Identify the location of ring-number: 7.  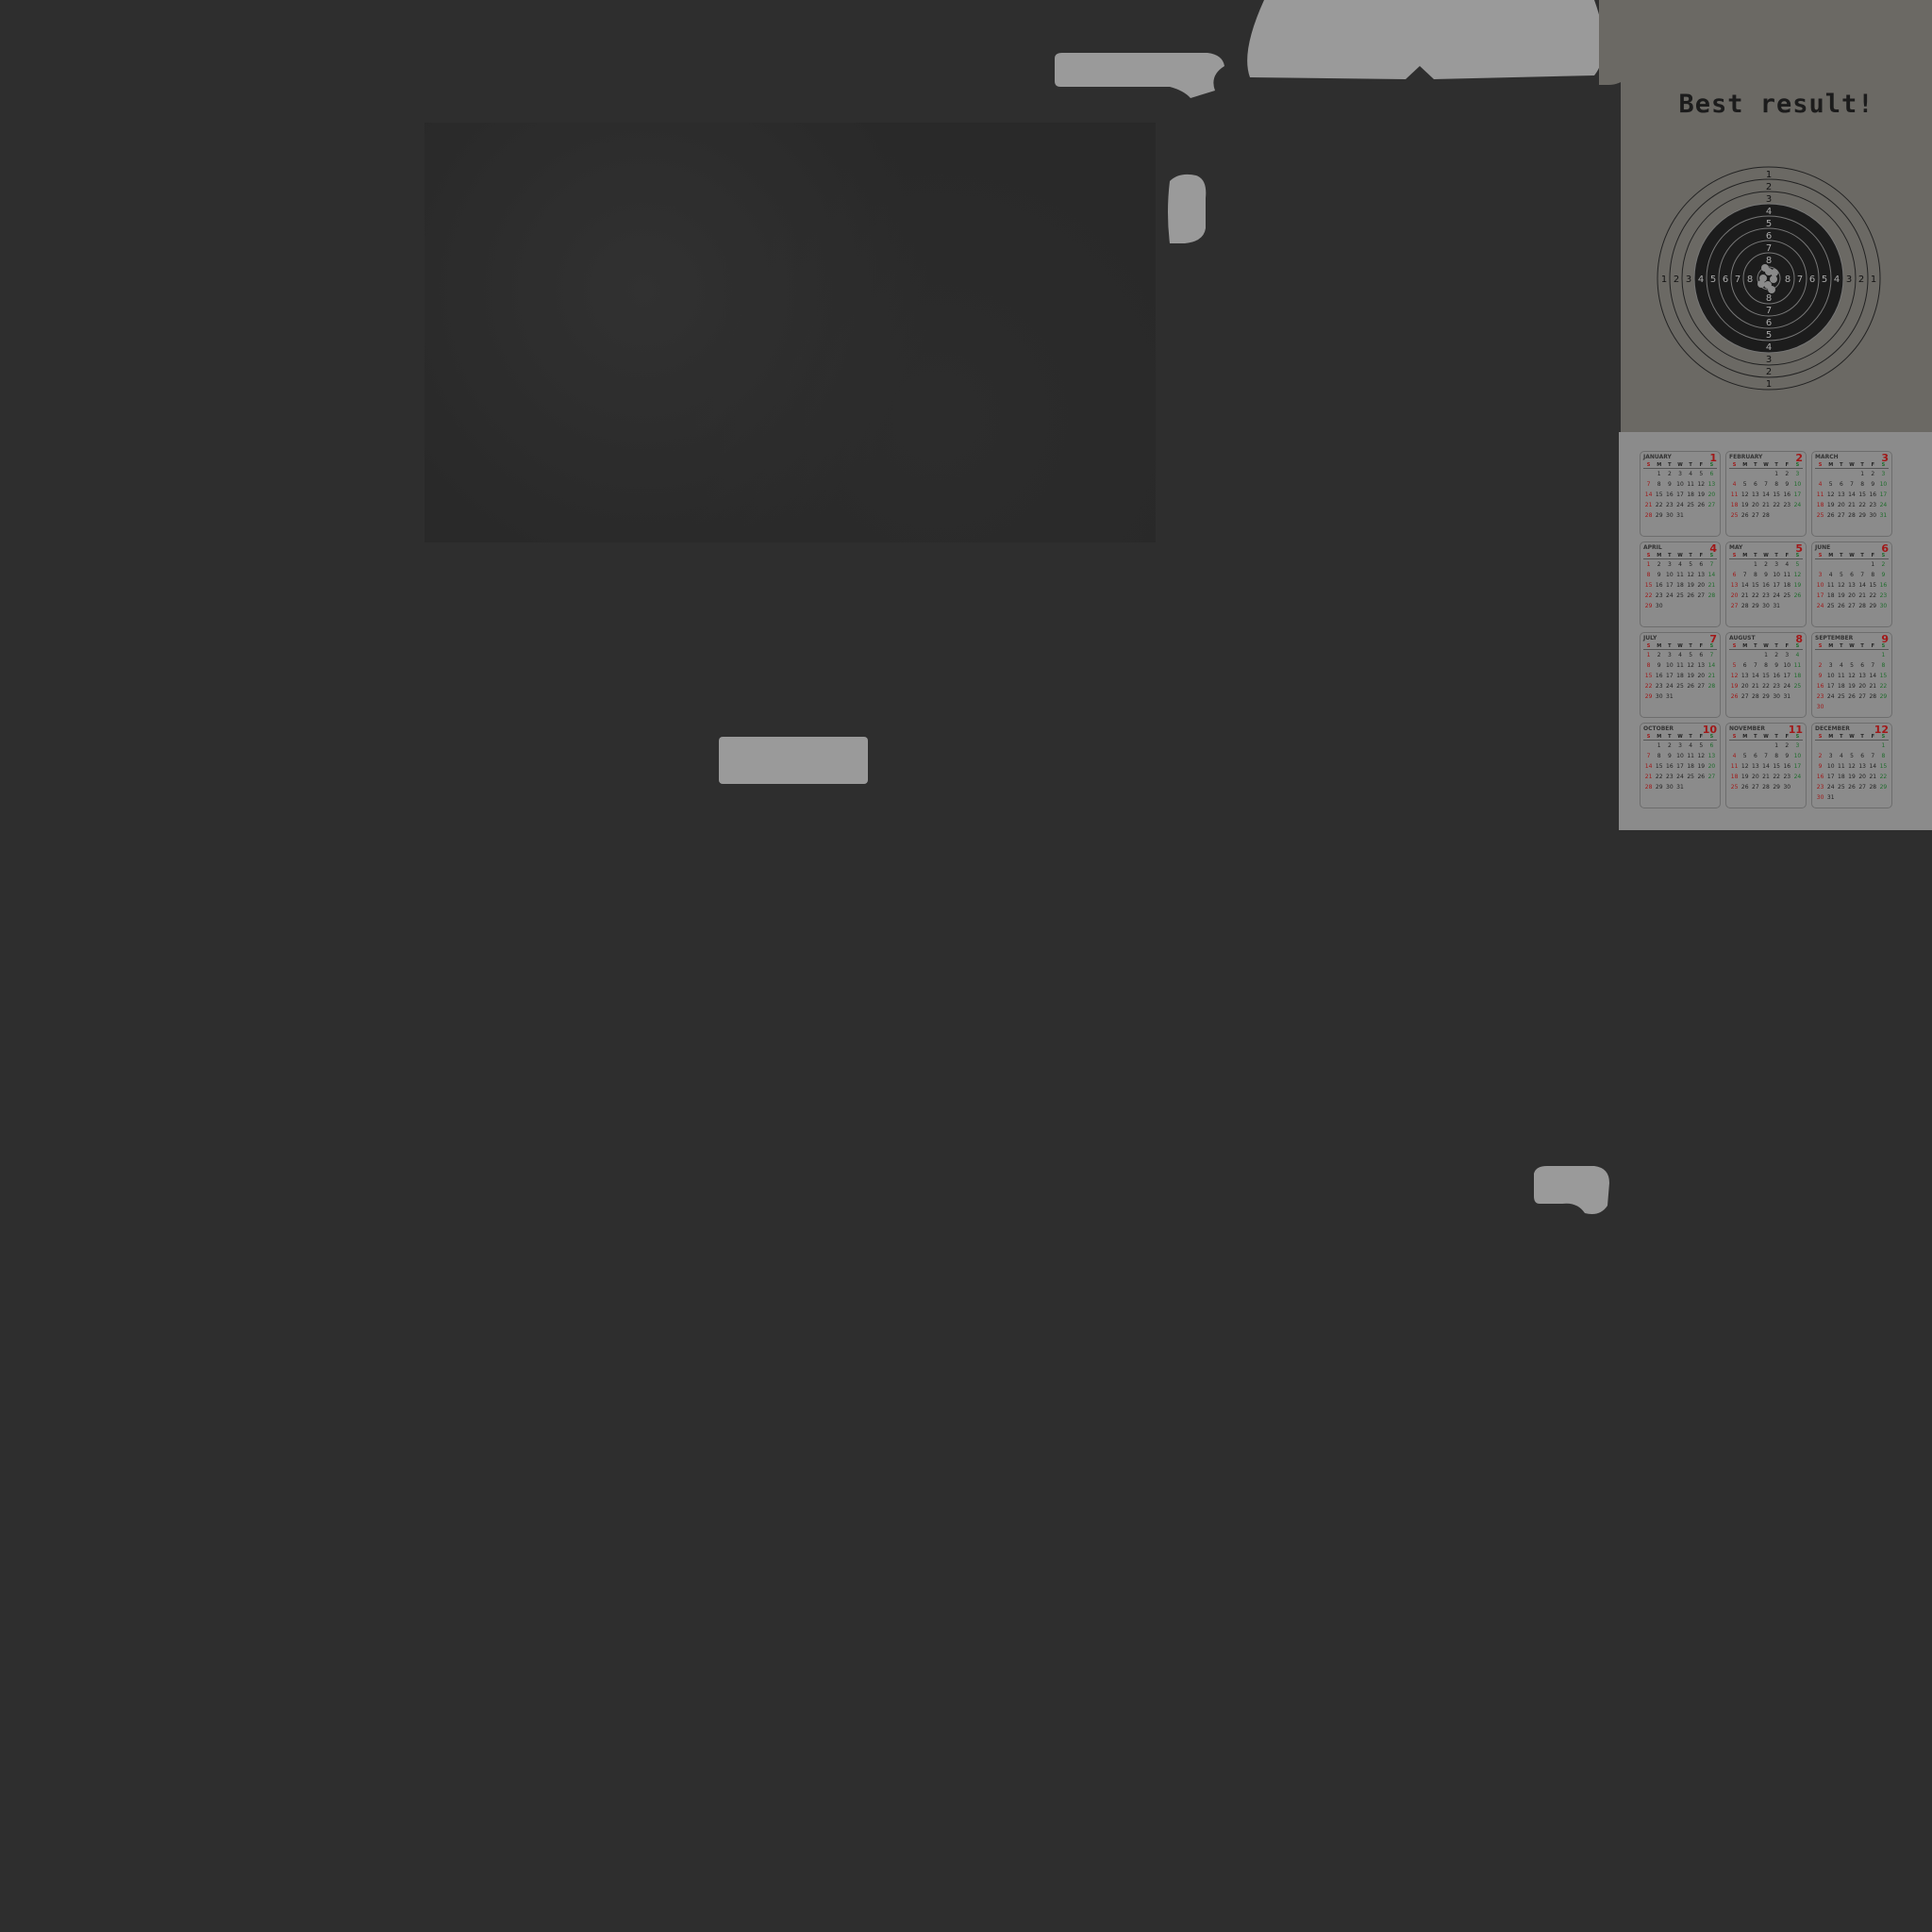
(1769, 311).